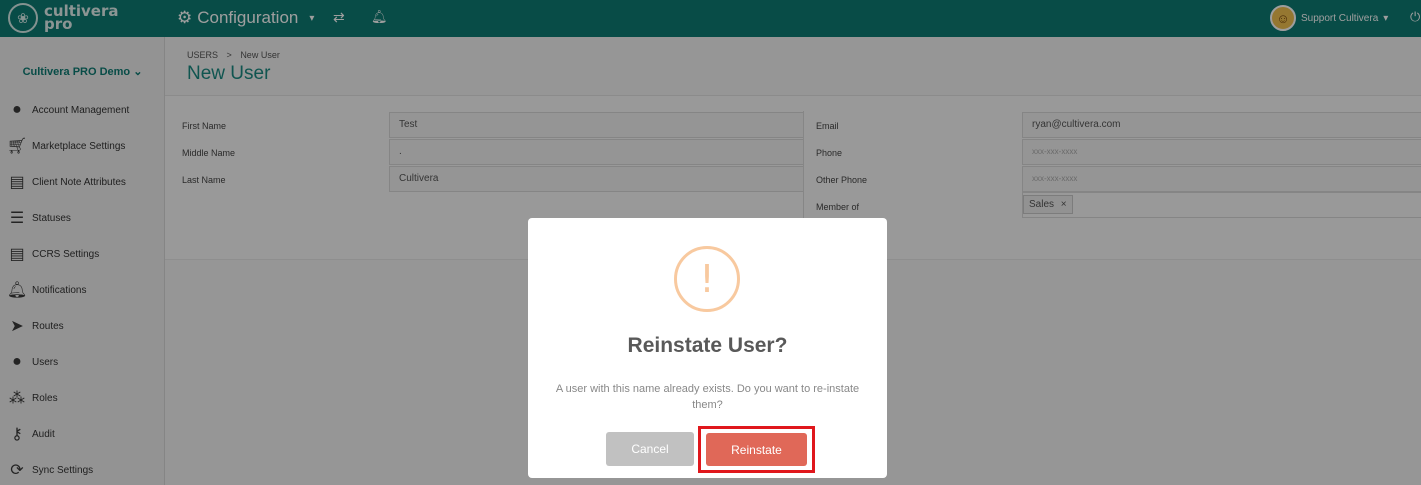 The height and width of the screenshot is (485, 1421). Describe the element at coordinates (650, 449) in the screenshot. I see `cancel-button: Cancel` at that location.